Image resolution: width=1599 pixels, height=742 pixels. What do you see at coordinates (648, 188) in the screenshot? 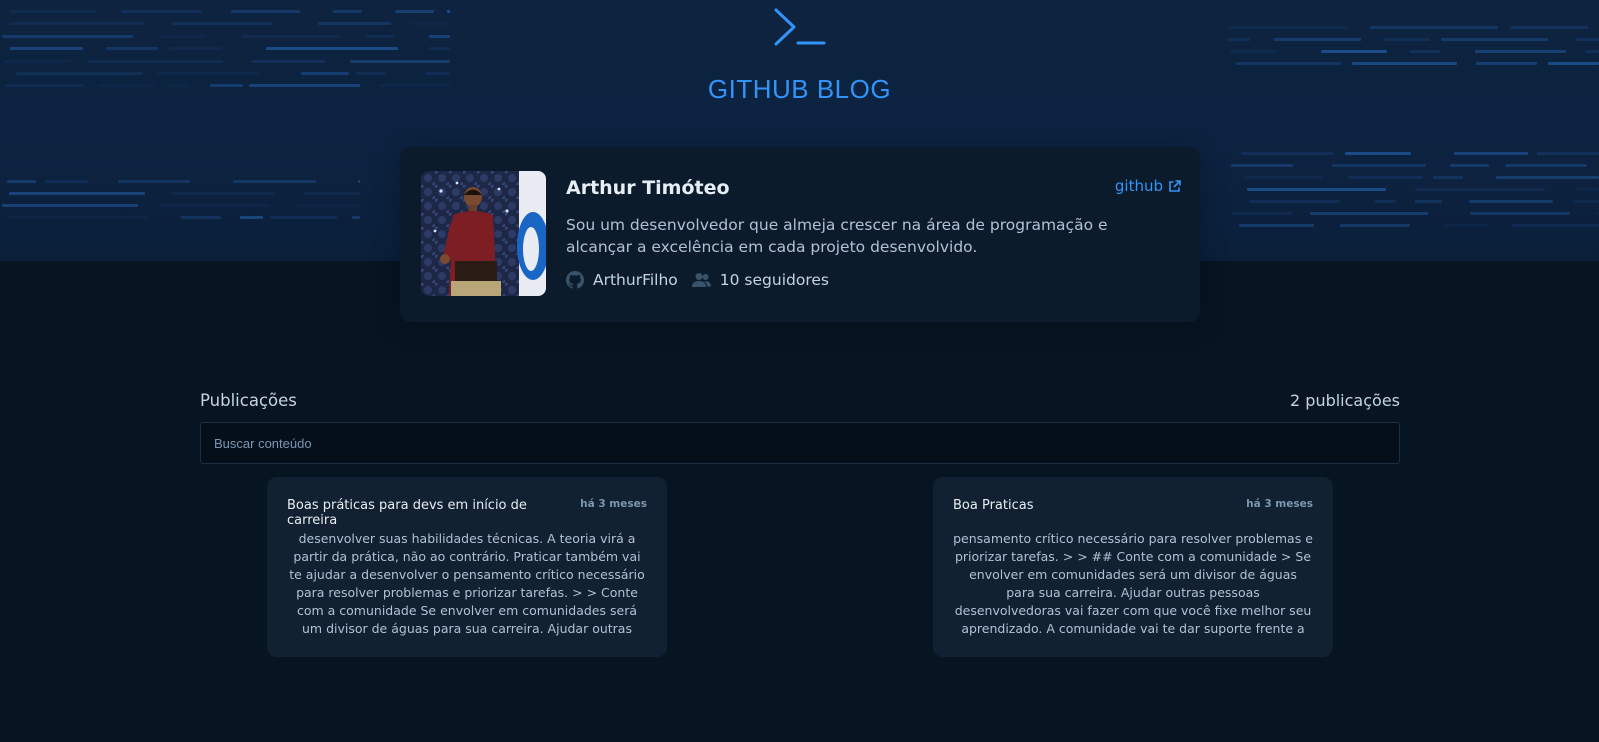
I see `profile-name: Arthur Timóteo` at bounding box center [648, 188].